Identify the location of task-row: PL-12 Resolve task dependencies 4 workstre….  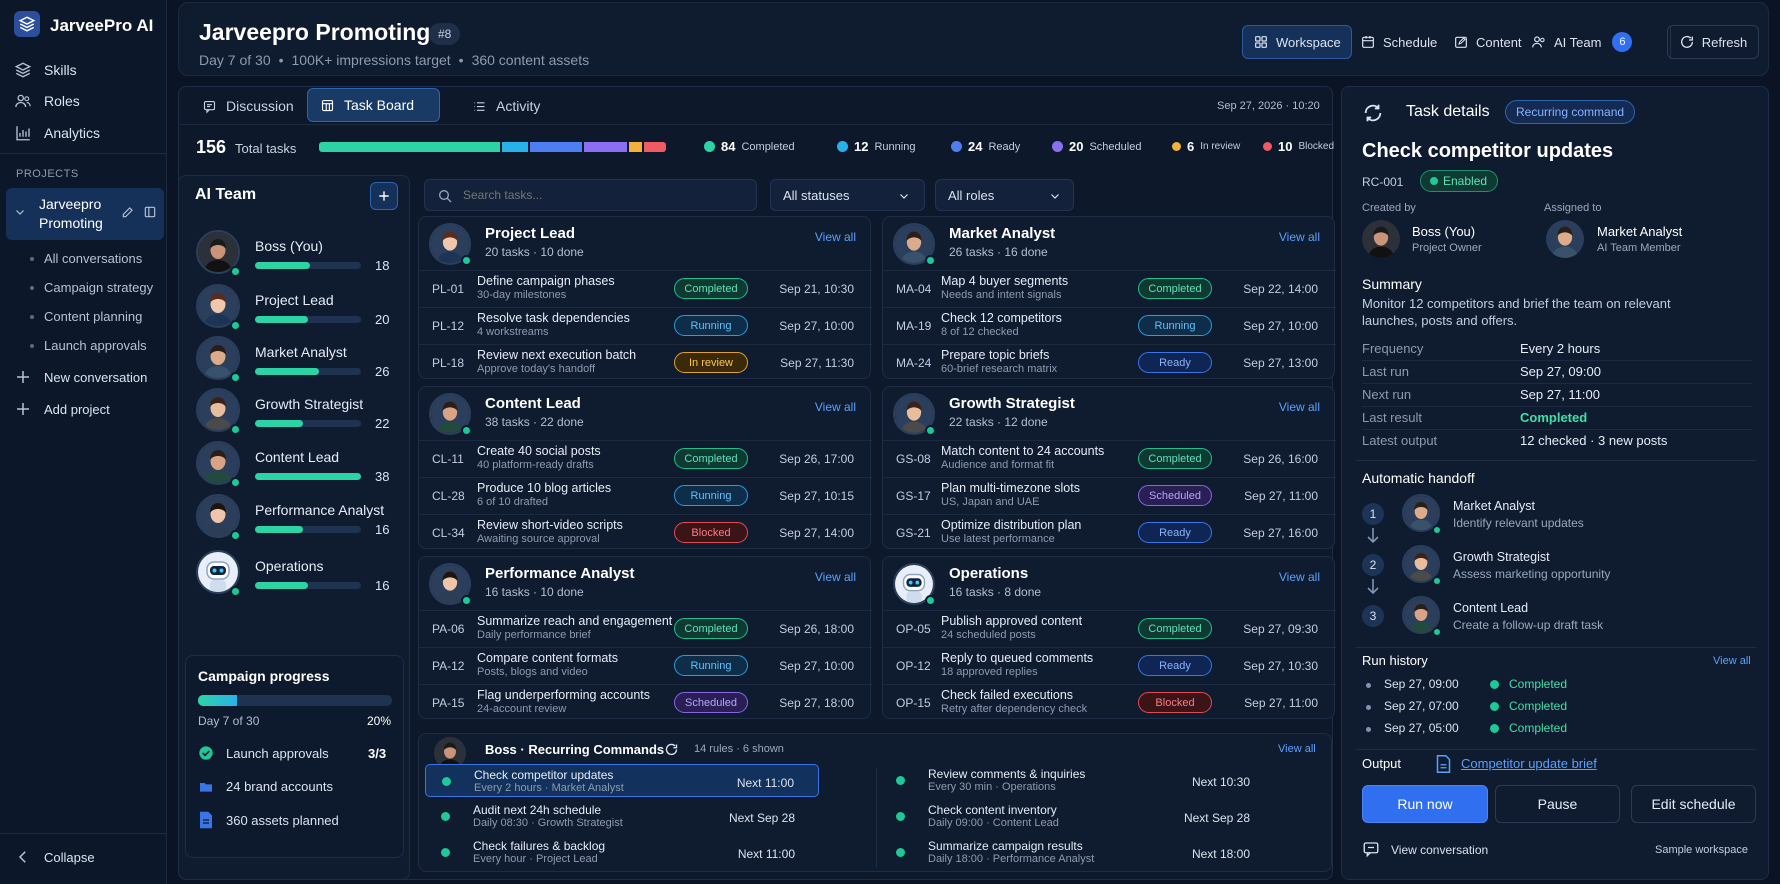
(645, 323).